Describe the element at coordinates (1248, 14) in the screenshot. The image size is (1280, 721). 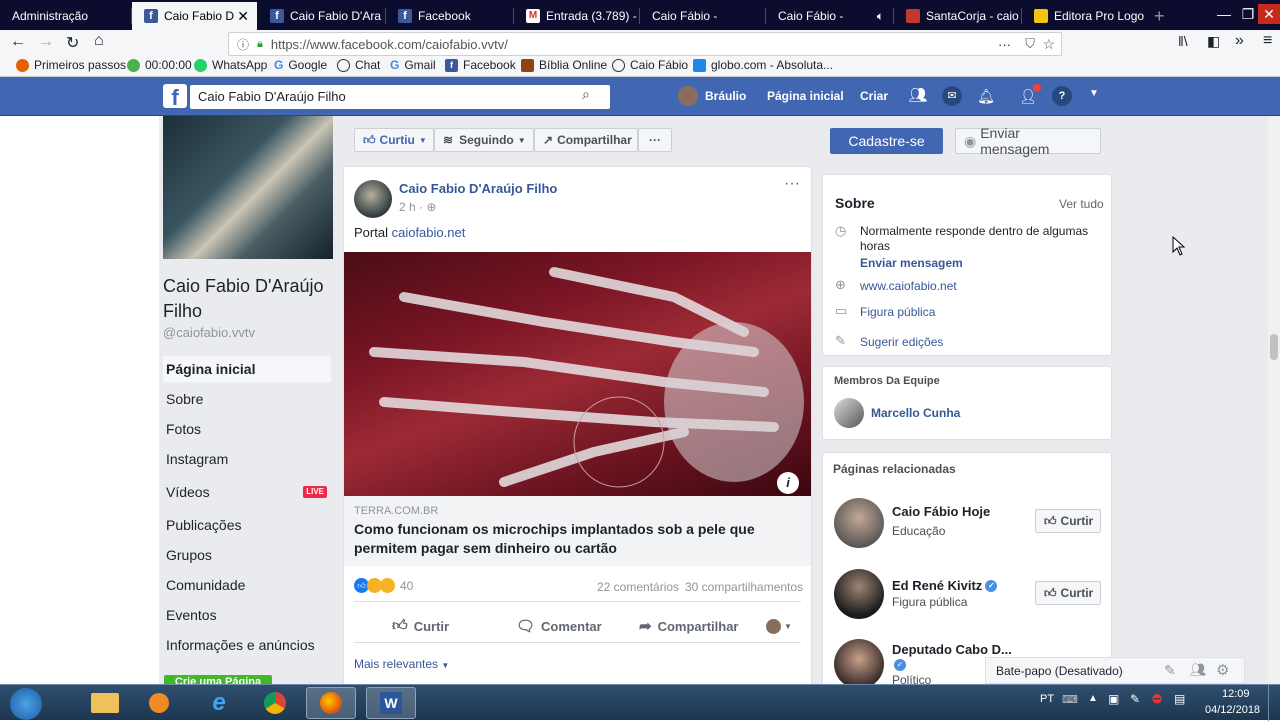
I see `restore-icon: ❐` at that location.